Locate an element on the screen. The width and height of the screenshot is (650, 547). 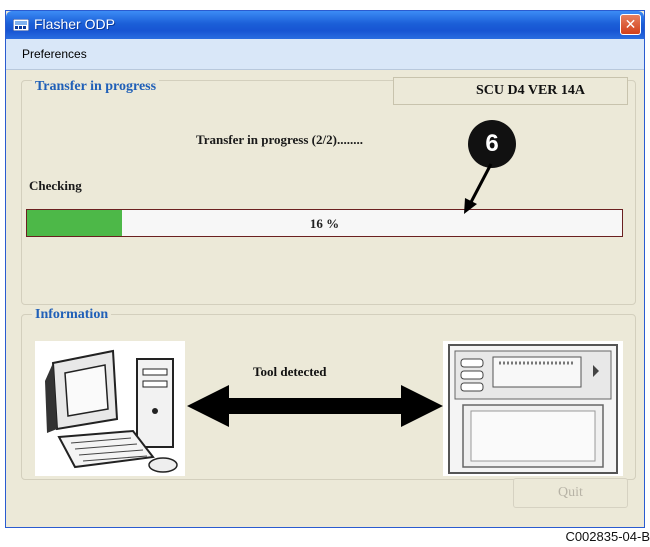
title-bar: Flasher ODP ✕ is located at coordinates (325, 25).